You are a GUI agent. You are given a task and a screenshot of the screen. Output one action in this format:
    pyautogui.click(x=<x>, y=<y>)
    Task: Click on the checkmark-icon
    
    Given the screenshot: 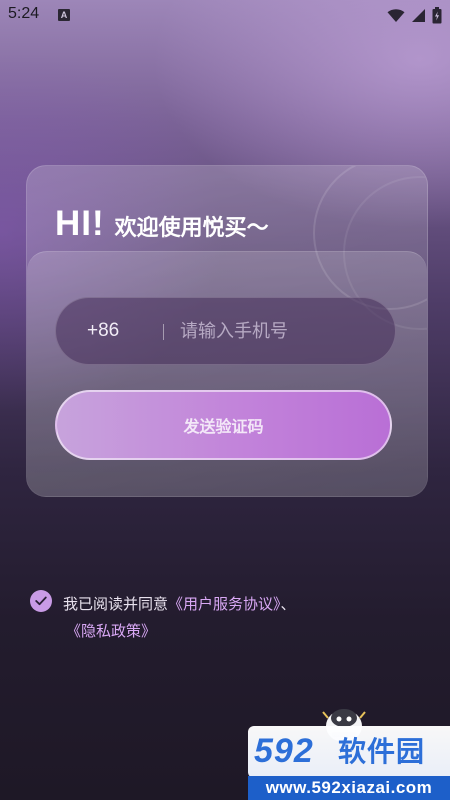 What is the action you would take?
    pyautogui.click(x=41, y=601)
    